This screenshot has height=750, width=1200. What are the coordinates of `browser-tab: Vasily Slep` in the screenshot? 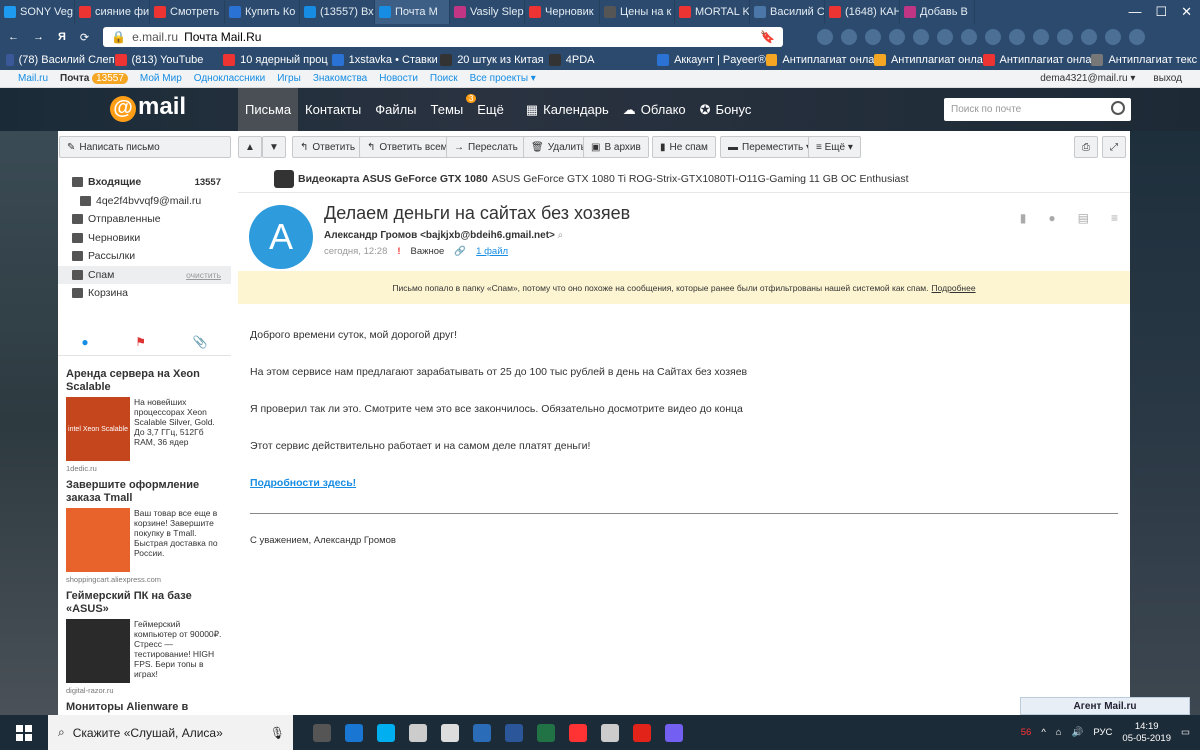 It's located at (487, 12).